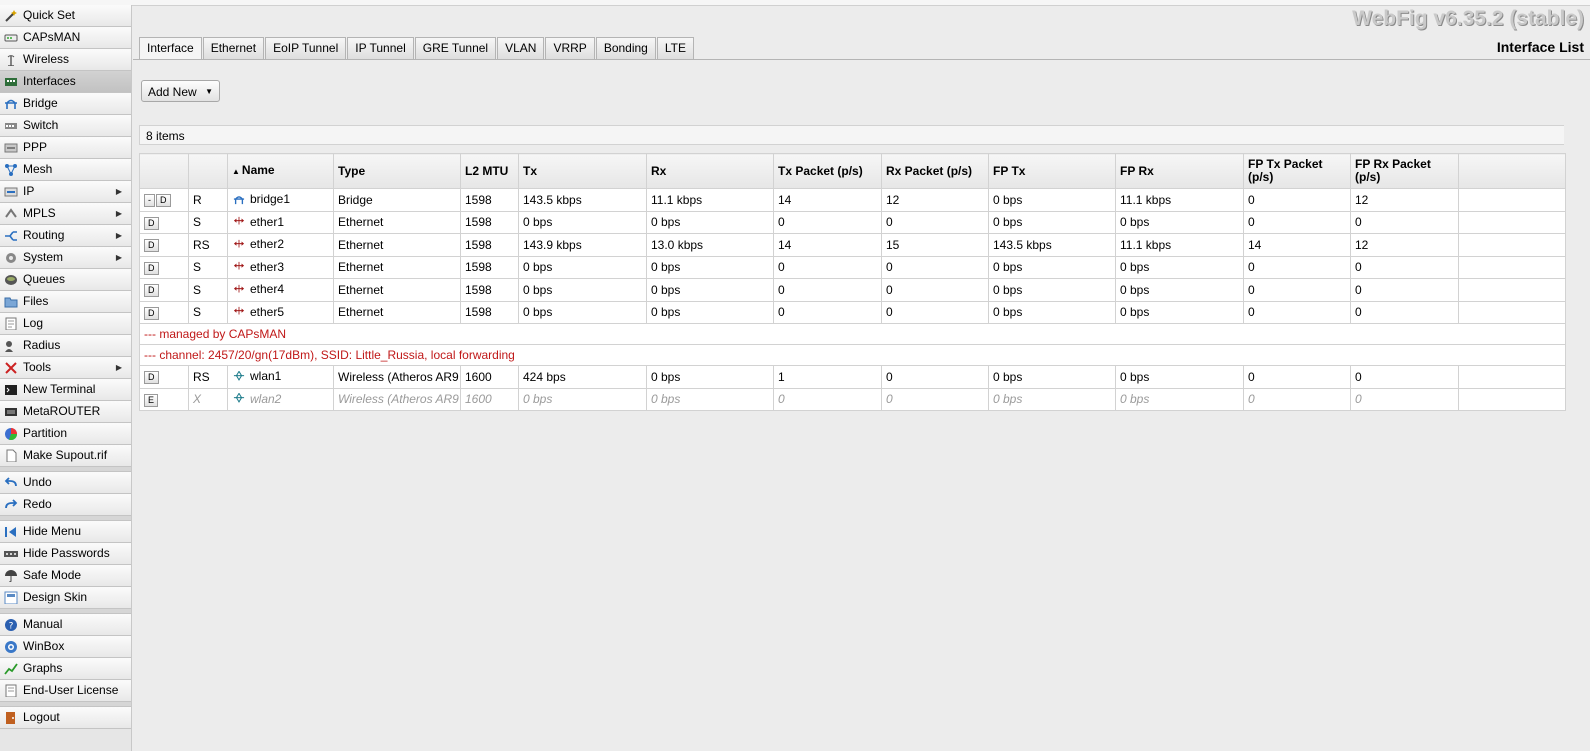  Describe the element at coordinates (65, 60) in the screenshot. I see `sidebar-item-wireless: Wireless` at that location.